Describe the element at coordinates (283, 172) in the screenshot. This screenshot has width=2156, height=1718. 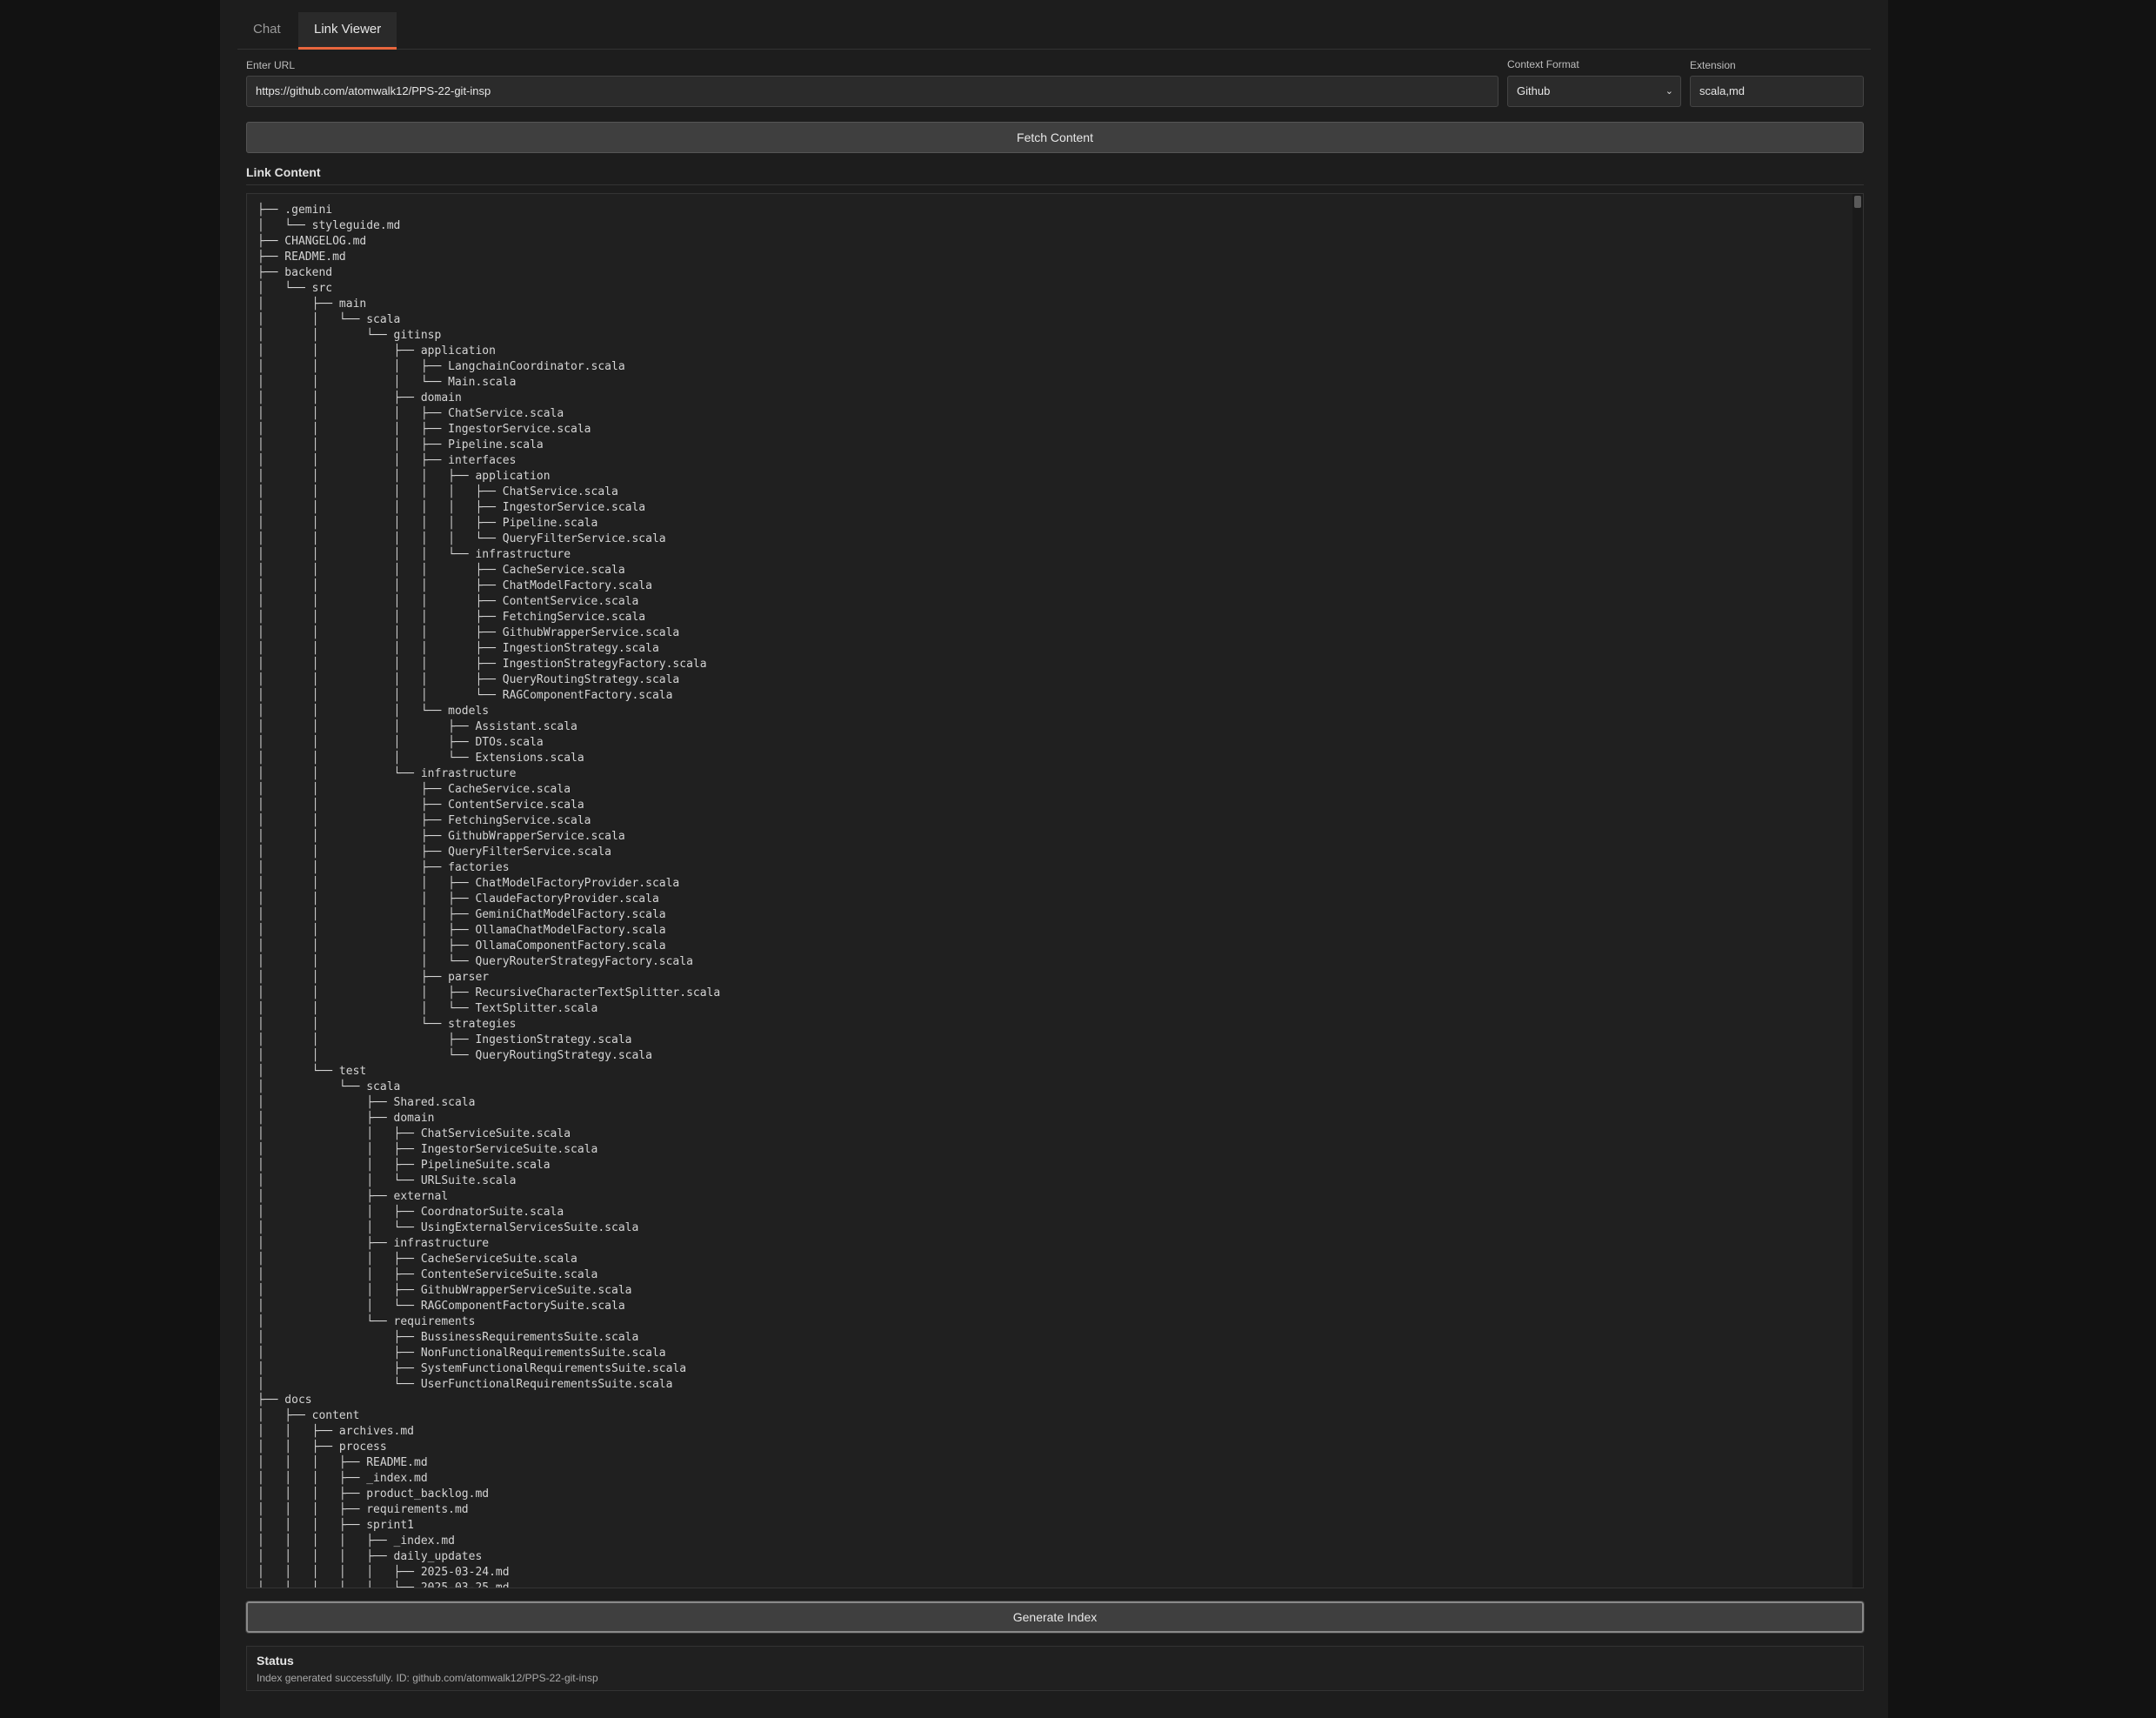
I see `link-content-title: Link Content` at that location.